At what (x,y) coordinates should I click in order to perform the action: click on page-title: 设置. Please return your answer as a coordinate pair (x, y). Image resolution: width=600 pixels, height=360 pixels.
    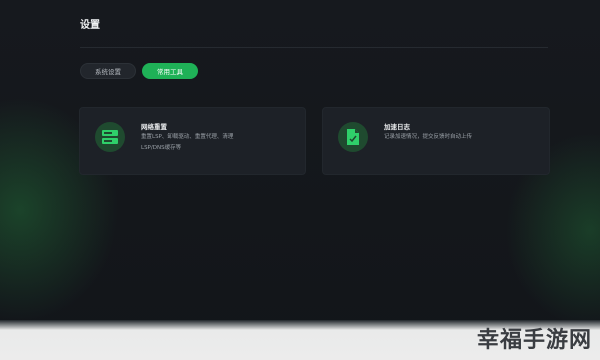
    Looking at the image, I should click on (90, 25).